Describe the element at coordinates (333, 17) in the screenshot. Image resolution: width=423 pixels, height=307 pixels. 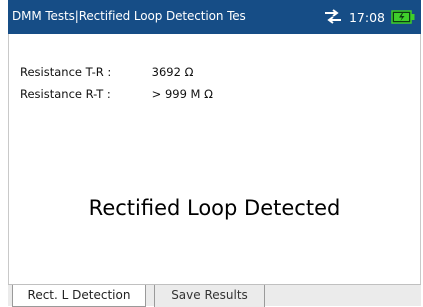
I see `network-arrows-icon` at that location.